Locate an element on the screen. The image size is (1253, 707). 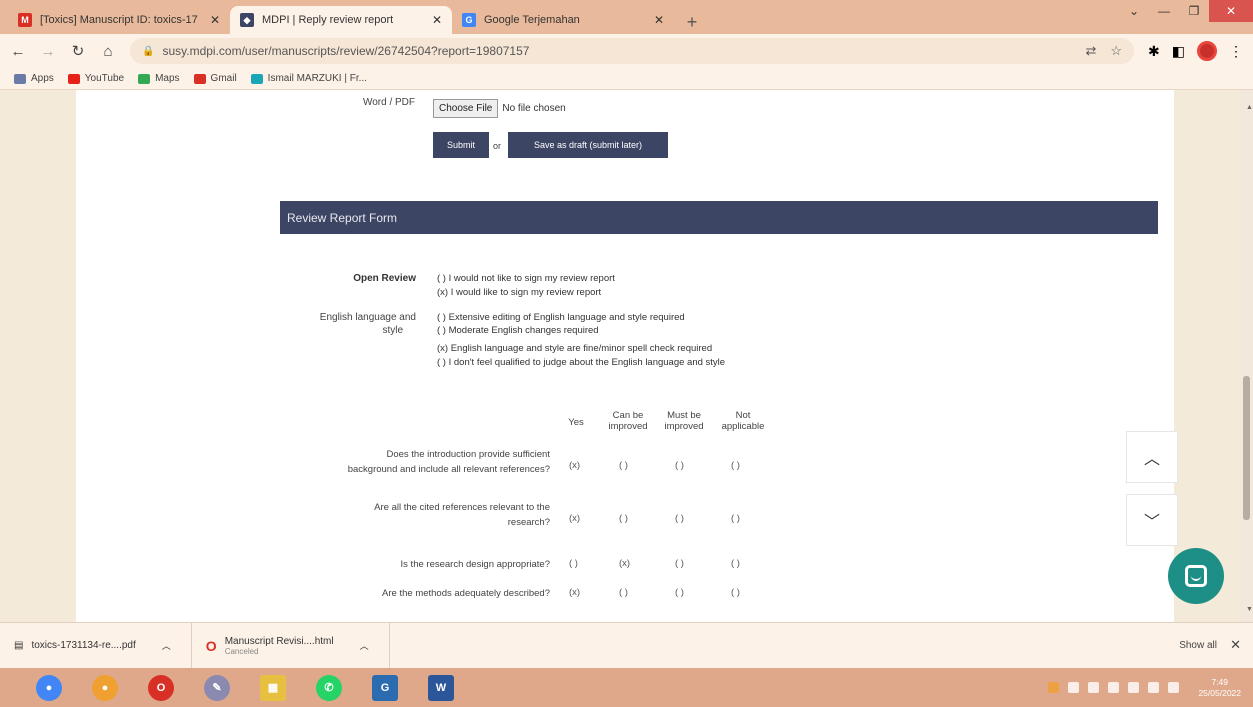
tab-search-icon: ⌄ is located at coordinates (1134, 11).